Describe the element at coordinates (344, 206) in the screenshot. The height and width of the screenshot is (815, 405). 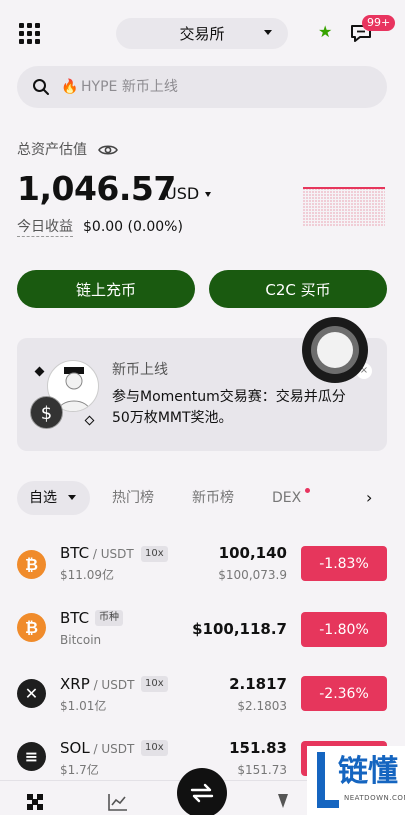
I see `asset-sparkline` at that location.